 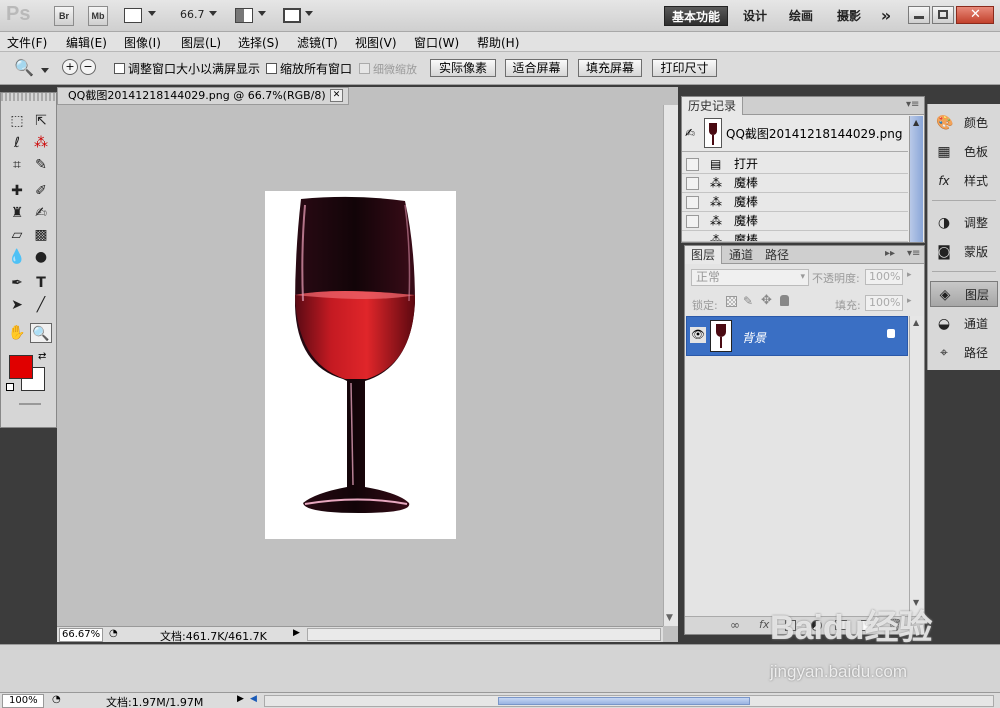 What do you see at coordinates (801, 16) in the screenshot?
I see `workspace-painting: 绘画` at bounding box center [801, 16].